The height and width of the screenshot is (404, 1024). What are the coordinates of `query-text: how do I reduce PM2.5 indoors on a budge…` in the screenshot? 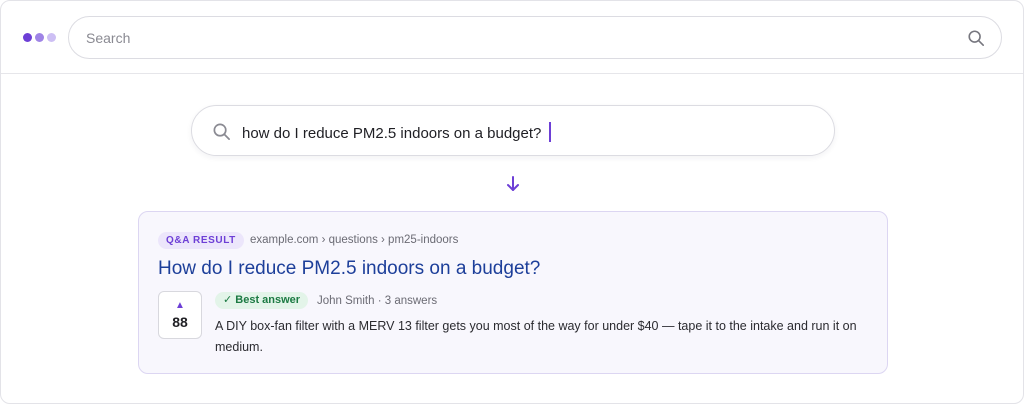 It's located at (392, 133).